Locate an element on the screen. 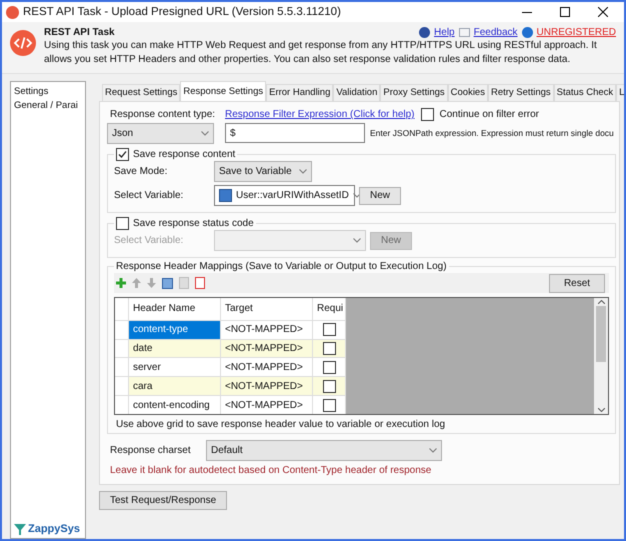  grid-row: content-type <NOT-MAPPED> is located at coordinates (230, 329).